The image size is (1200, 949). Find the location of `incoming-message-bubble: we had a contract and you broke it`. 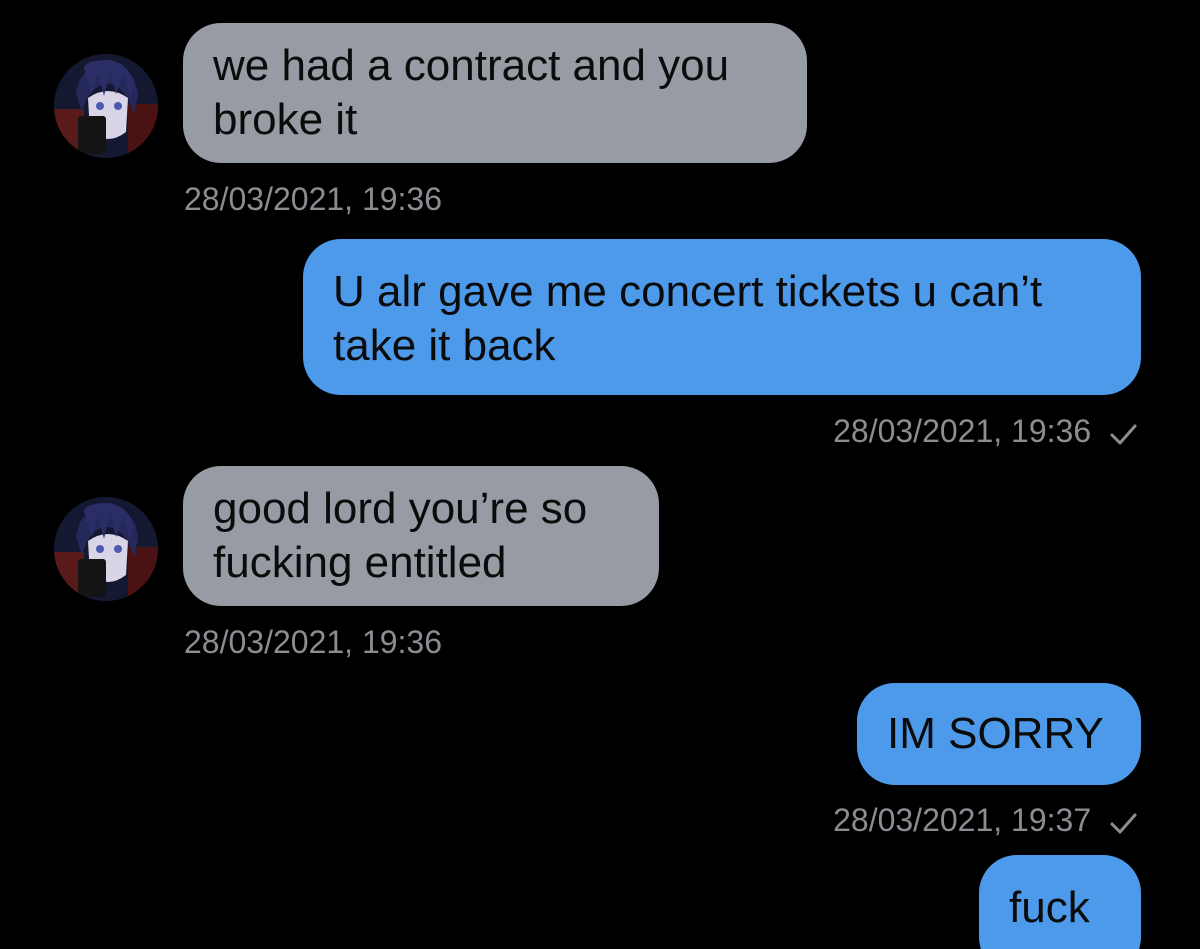

incoming-message-bubble: we had a contract and you broke it is located at coordinates (495, 93).